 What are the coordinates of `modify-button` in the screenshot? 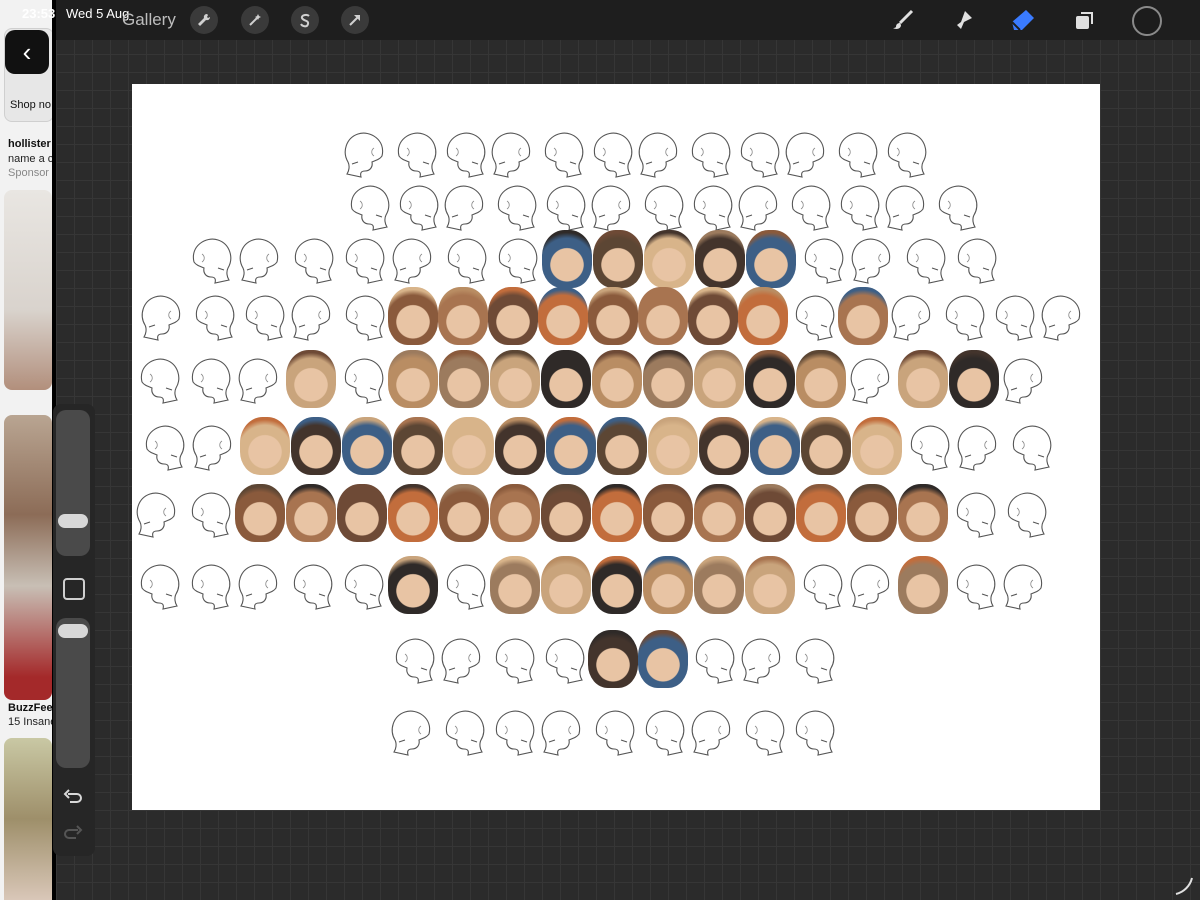 It's located at (74, 589).